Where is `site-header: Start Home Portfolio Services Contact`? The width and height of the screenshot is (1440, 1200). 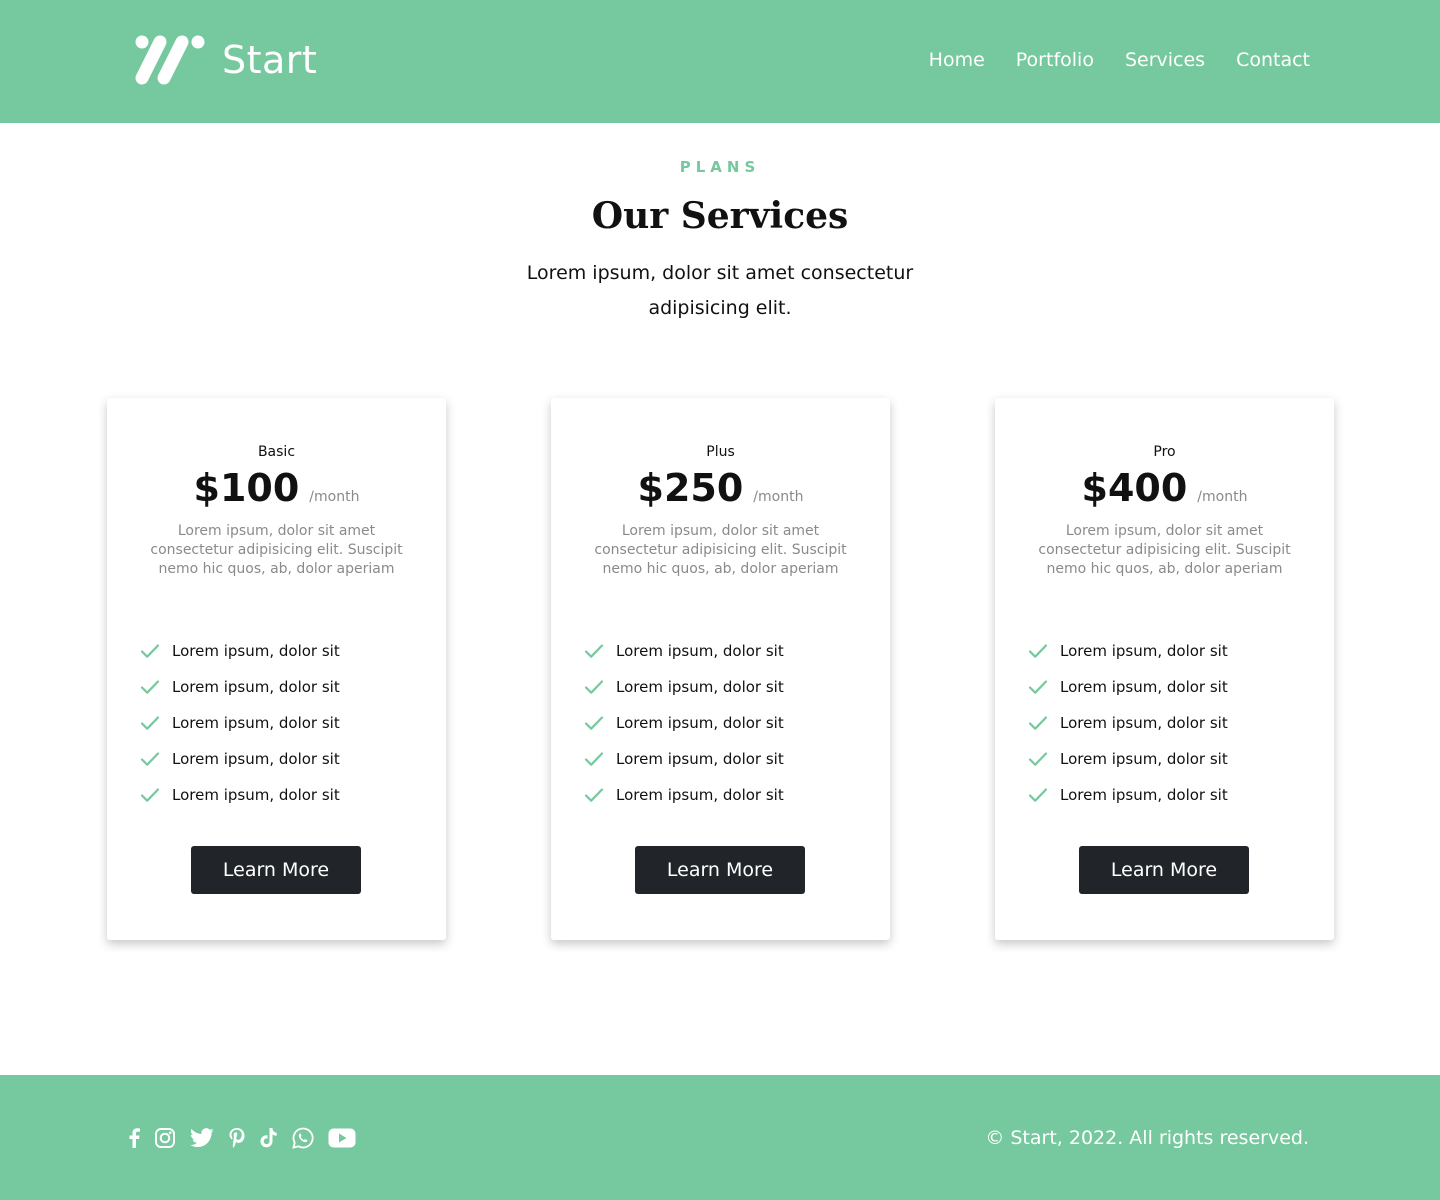 site-header: Start Home Portfolio Services Contact is located at coordinates (720, 61).